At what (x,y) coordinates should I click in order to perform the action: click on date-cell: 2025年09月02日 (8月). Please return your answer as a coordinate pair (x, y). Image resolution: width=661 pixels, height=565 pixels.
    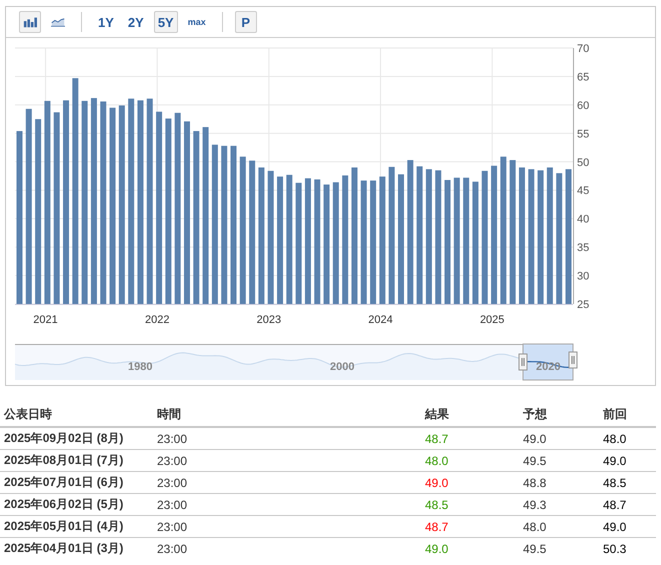
    Looking at the image, I should click on (76, 438).